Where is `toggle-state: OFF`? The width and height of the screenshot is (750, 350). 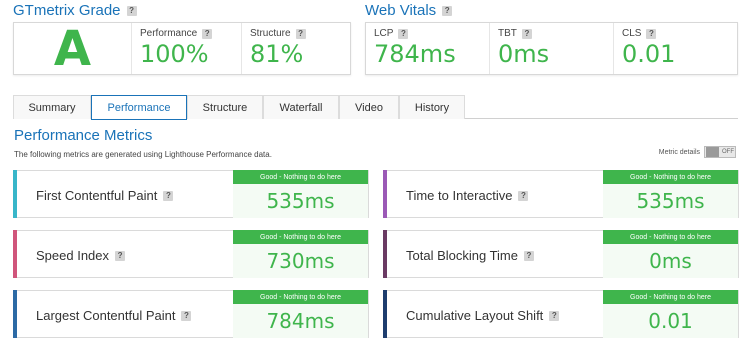 toggle-state: OFF is located at coordinates (728, 152).